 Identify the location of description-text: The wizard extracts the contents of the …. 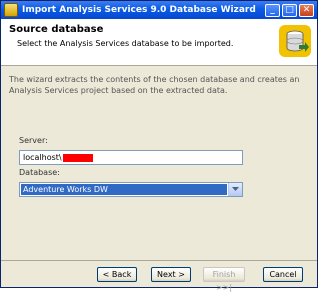
(154, 85).